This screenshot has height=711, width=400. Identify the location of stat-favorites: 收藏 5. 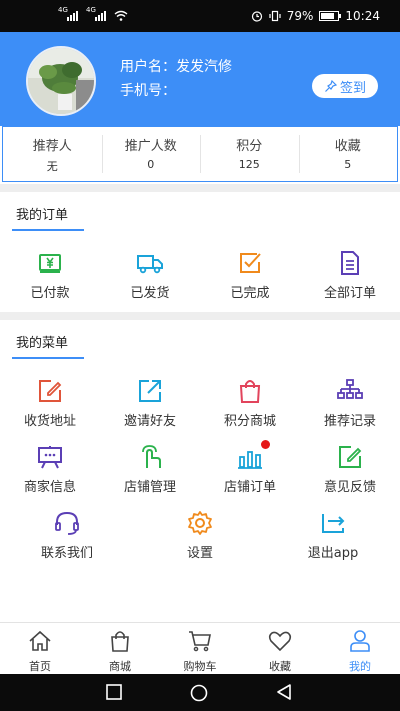
(348, 154).